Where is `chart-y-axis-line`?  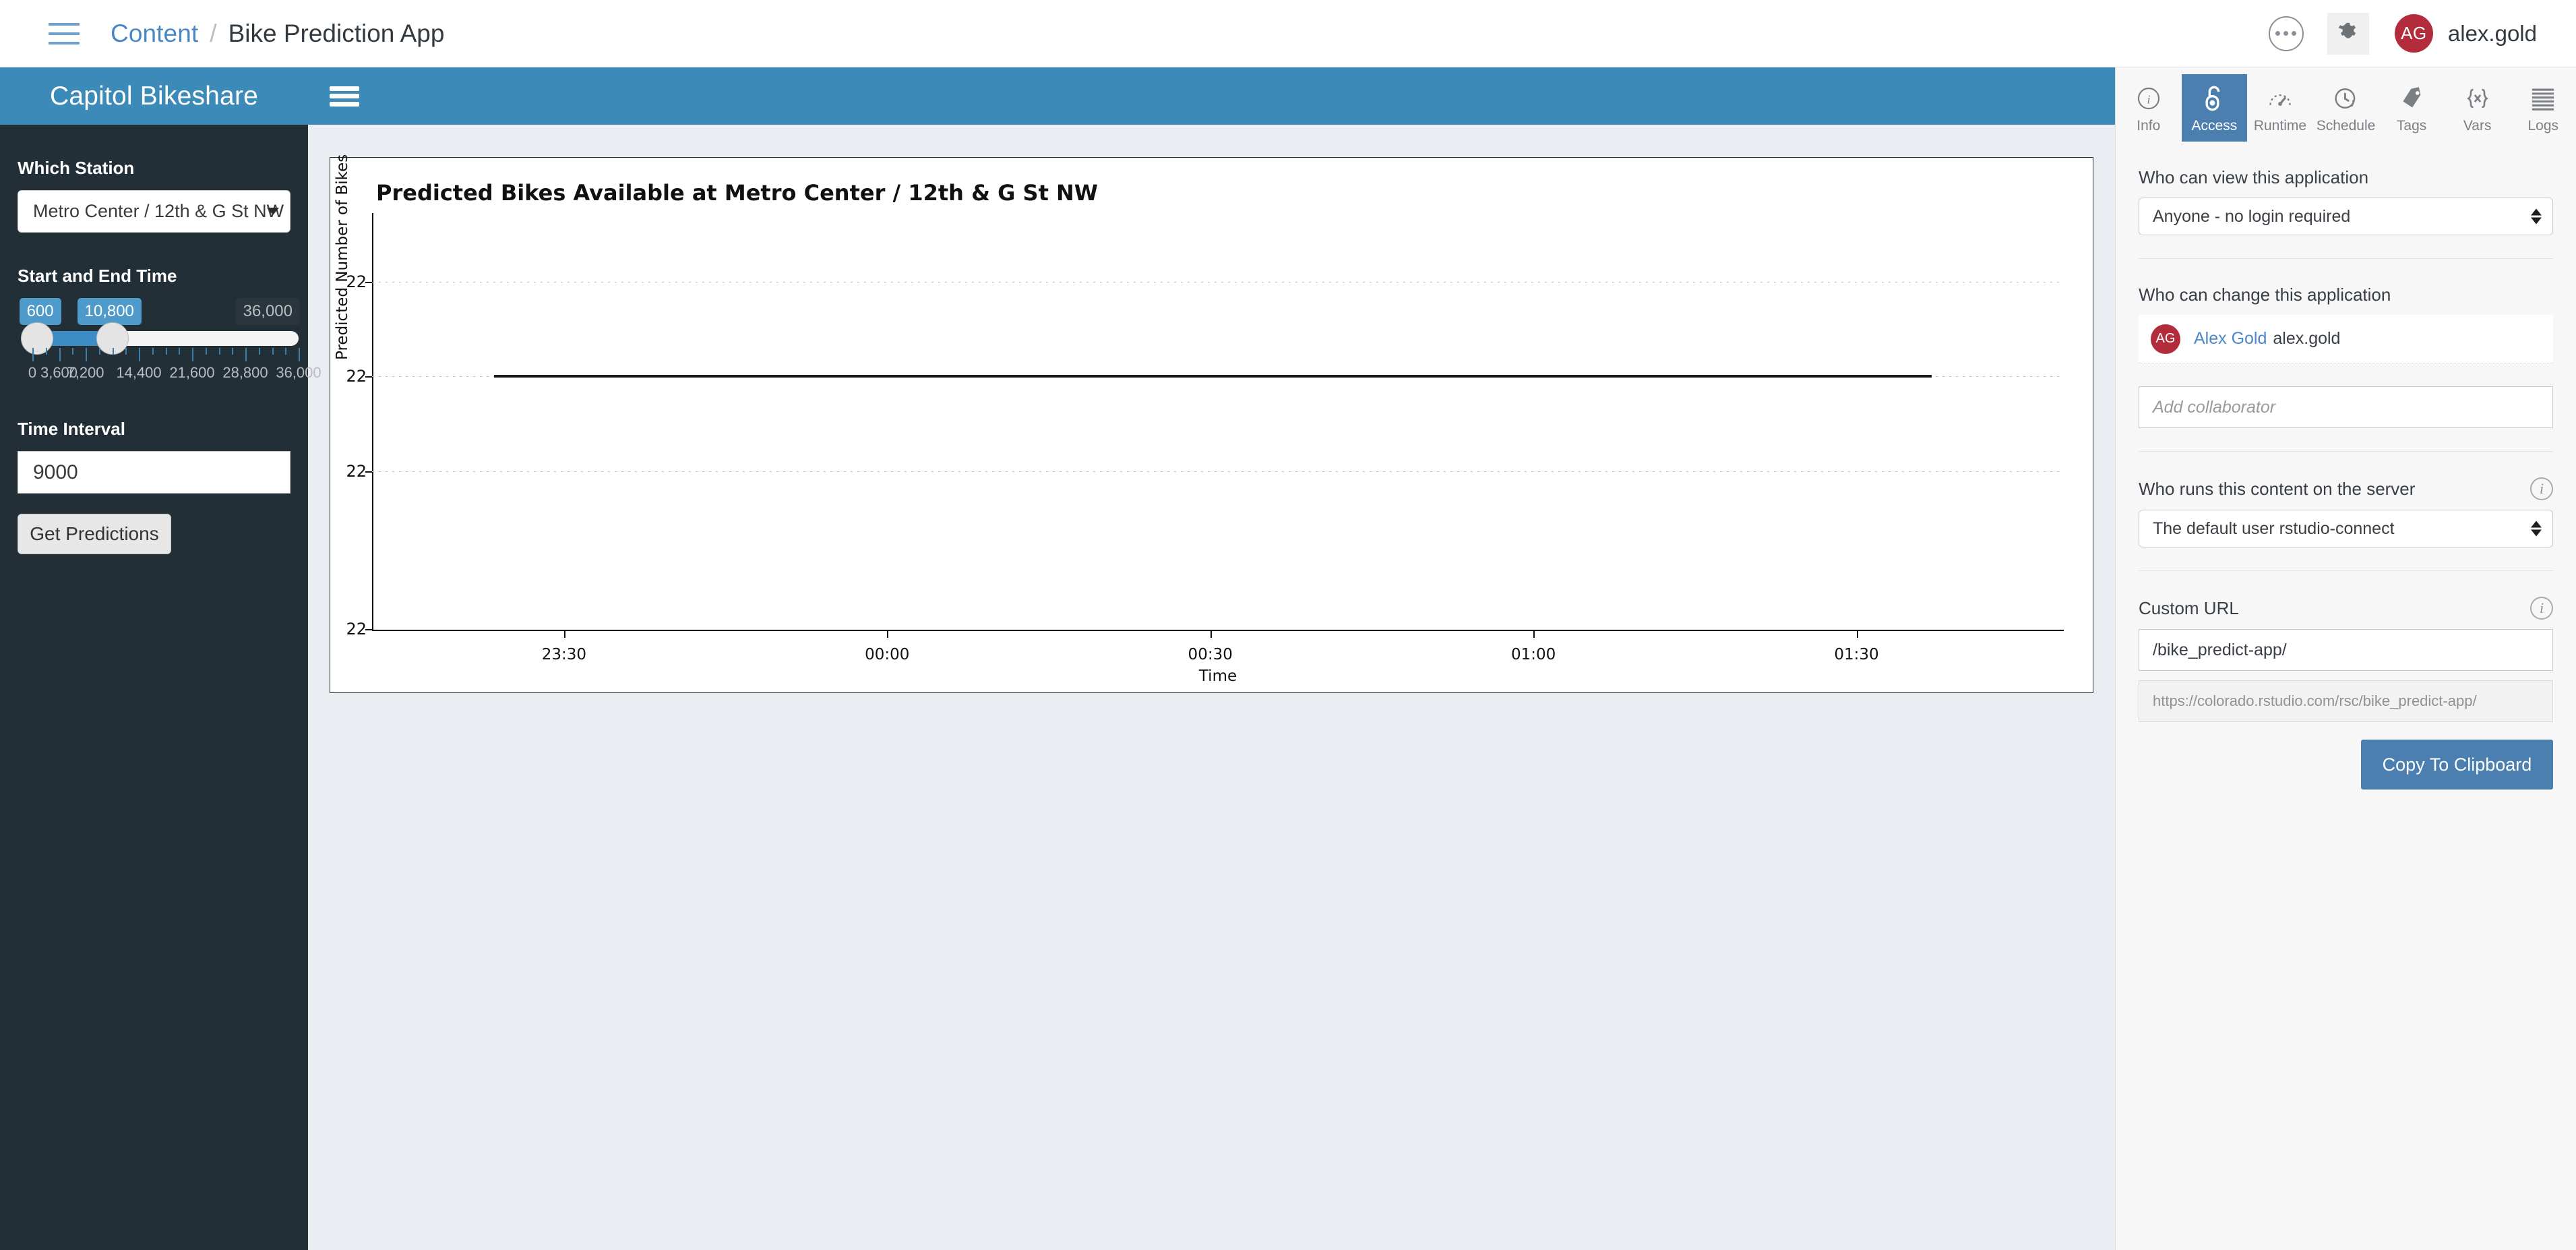
chart-y-axis-line is located at coordinates (373, 422).